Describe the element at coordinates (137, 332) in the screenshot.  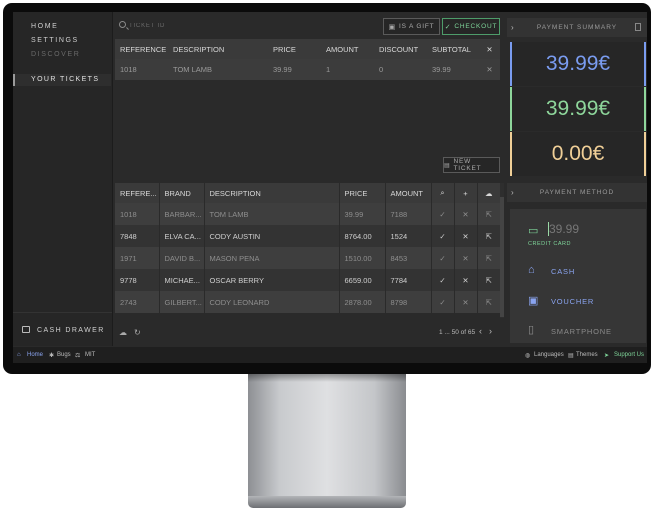
I see `refresh-icon: ↻` at that location.